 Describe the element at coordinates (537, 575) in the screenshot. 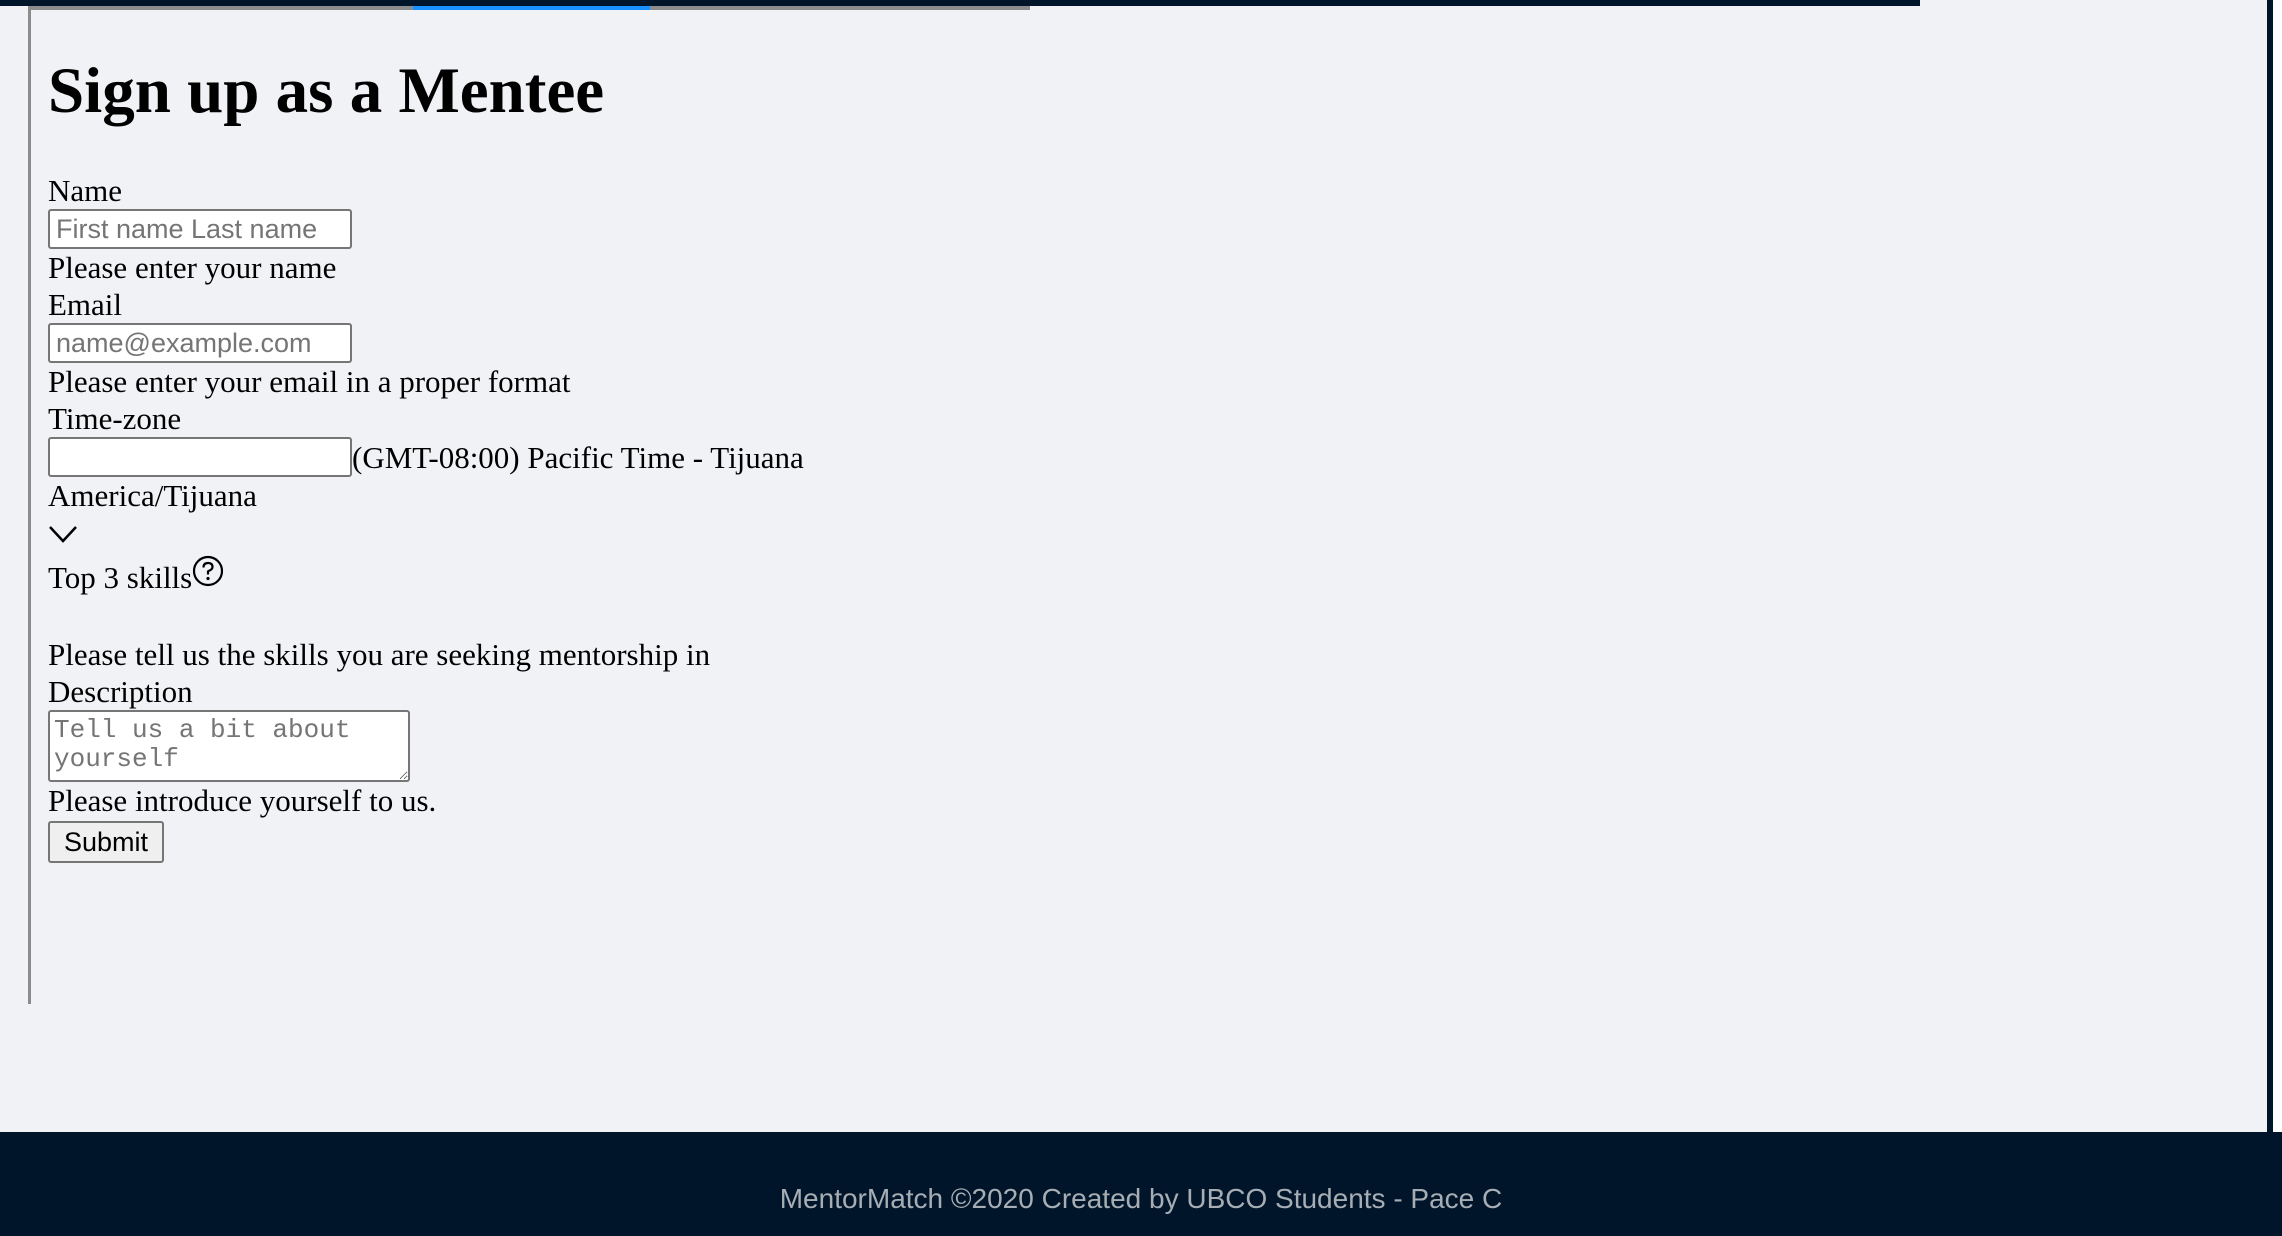

I see `skills-label-row: Top 3 skills` at that location.